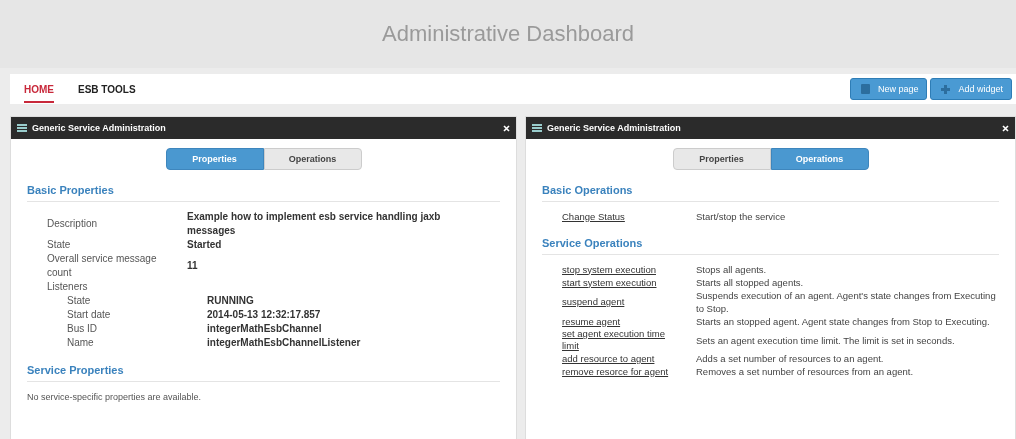 The height and width of the screenshot is (439, 1016). What do you see at coordinates (82, 329) in the screenshot?
I see `property-label: Bus ID` at bounding box center [82, 329].